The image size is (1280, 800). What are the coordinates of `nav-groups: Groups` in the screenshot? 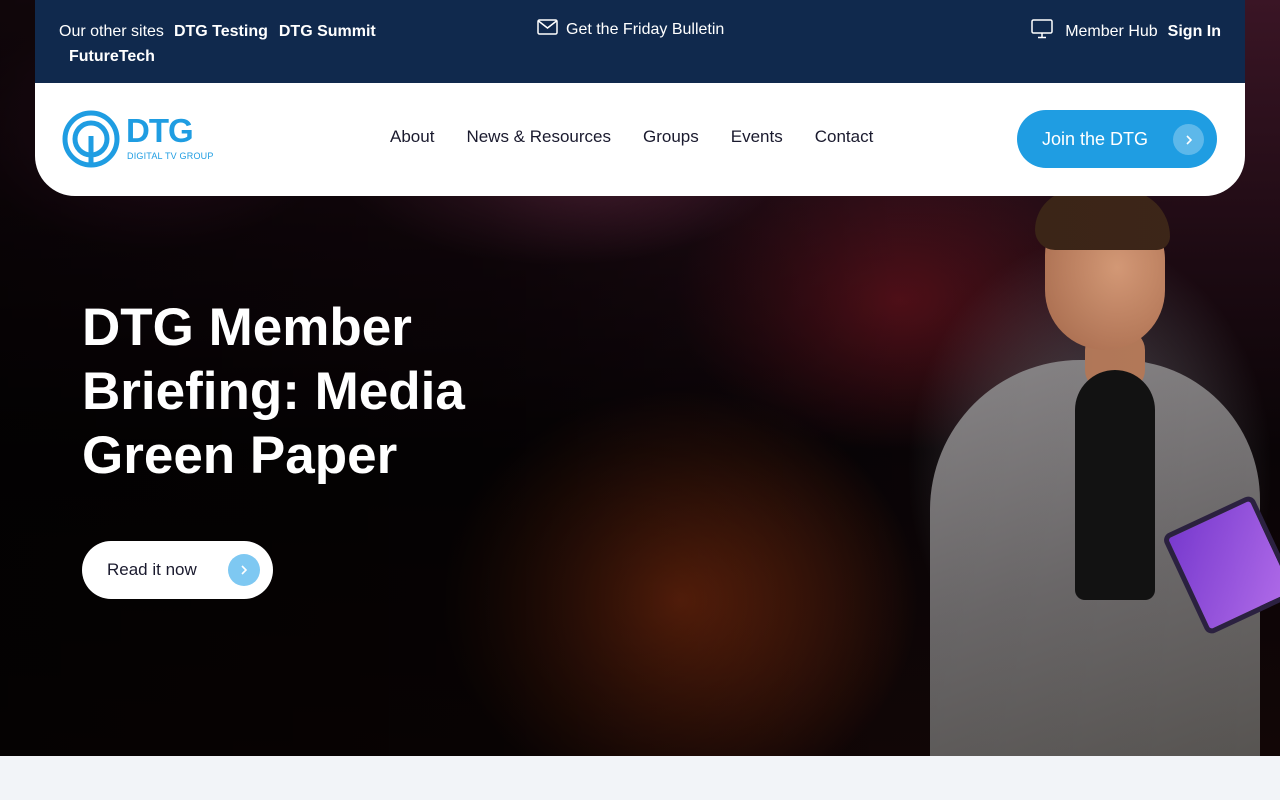 It's located at (671, 137).